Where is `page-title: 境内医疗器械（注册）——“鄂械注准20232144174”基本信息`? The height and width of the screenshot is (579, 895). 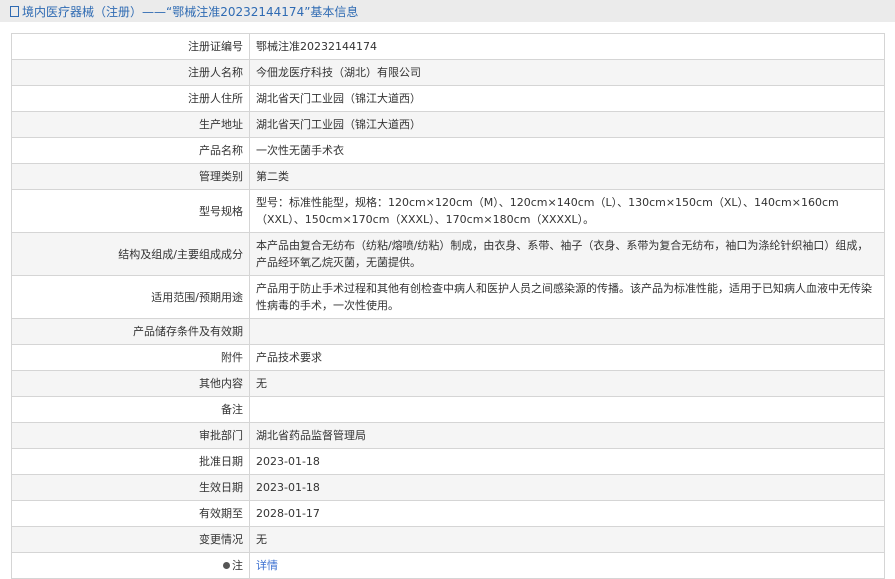 page-title: 境内医疗器械（注册）——“鄂械注准20232144174”基本信息 is located at coordinates (190, 11).